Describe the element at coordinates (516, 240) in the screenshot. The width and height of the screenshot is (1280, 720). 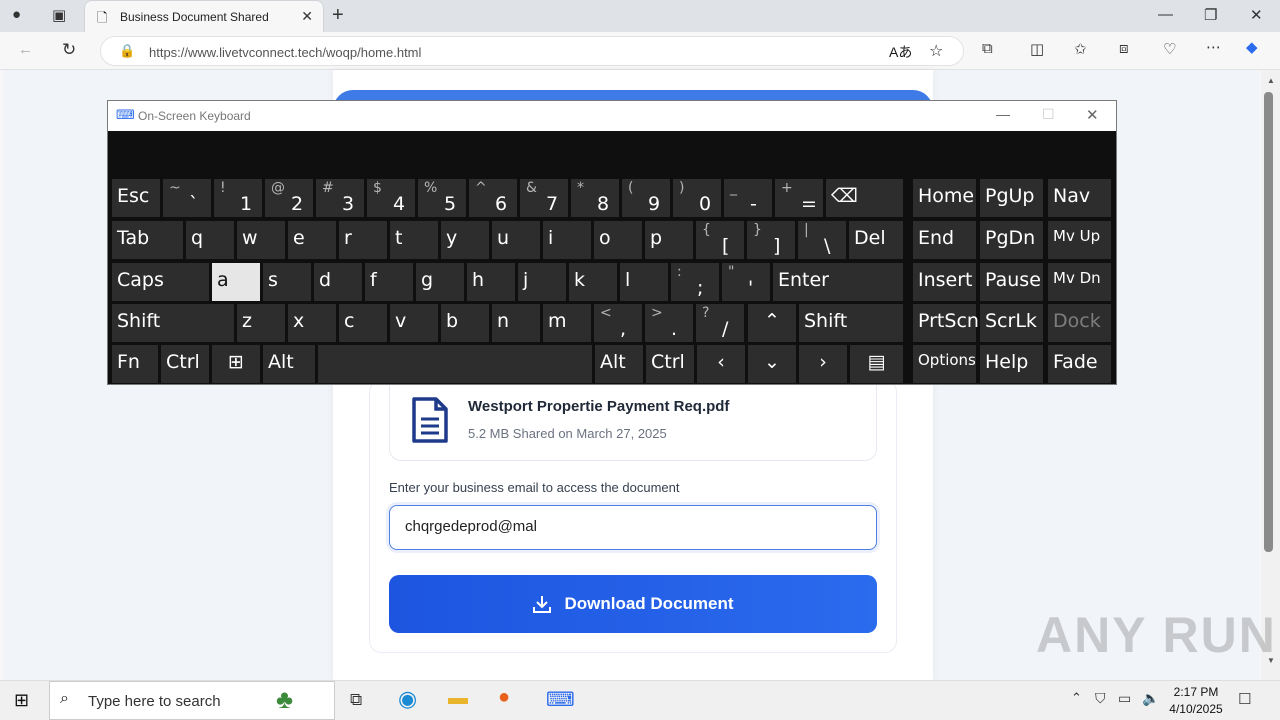
I see `key-u: u` at that location.